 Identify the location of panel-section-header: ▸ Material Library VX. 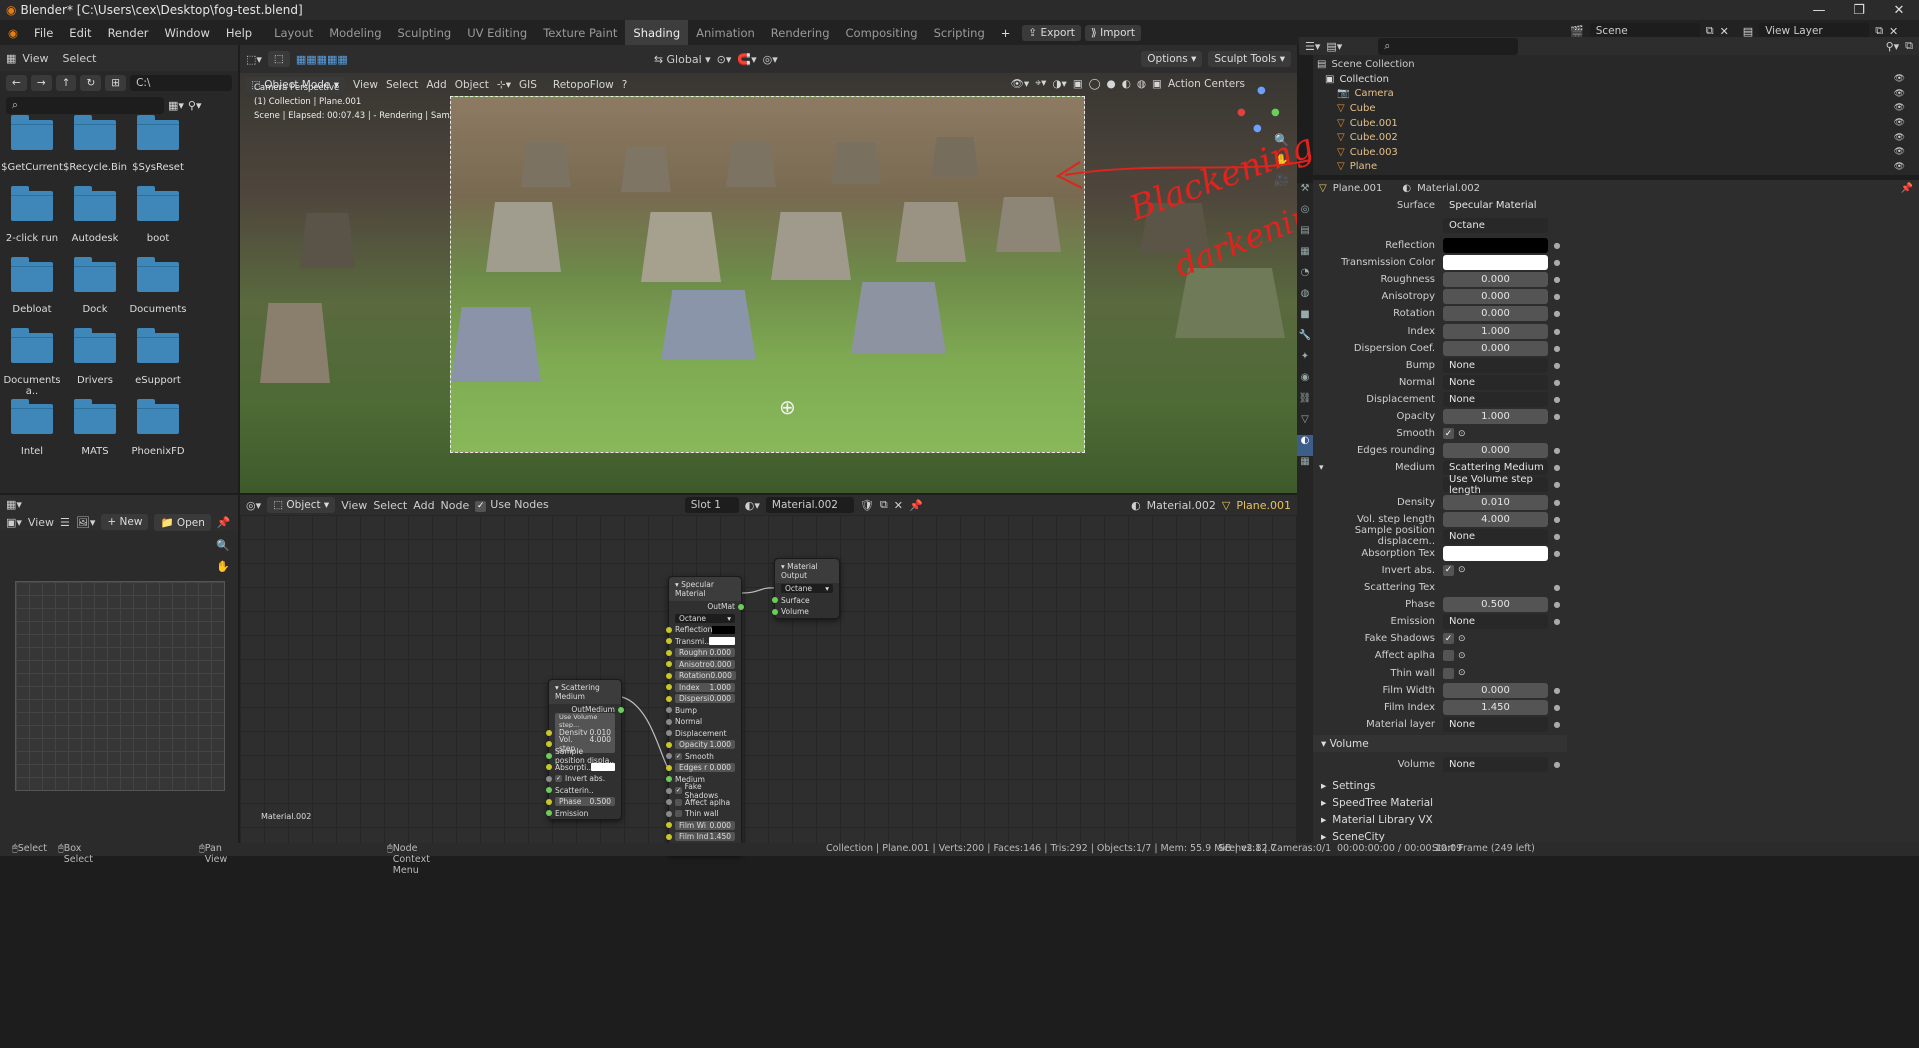
(1440, 819).